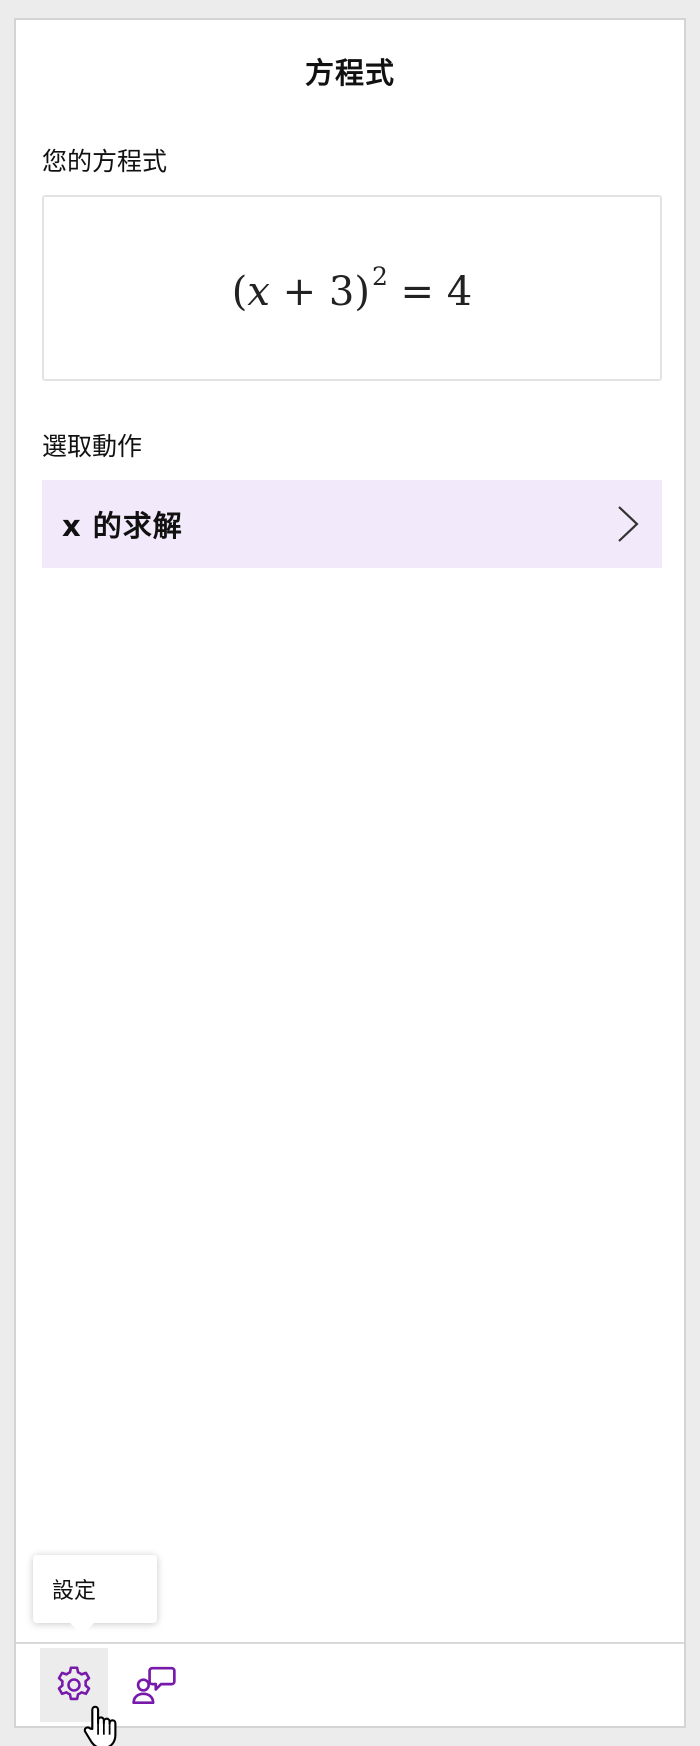  What do you see at coordinates (122, 526) in the screenshot?
I see `action-label: x 的求解` at bounding box center [122, 526].